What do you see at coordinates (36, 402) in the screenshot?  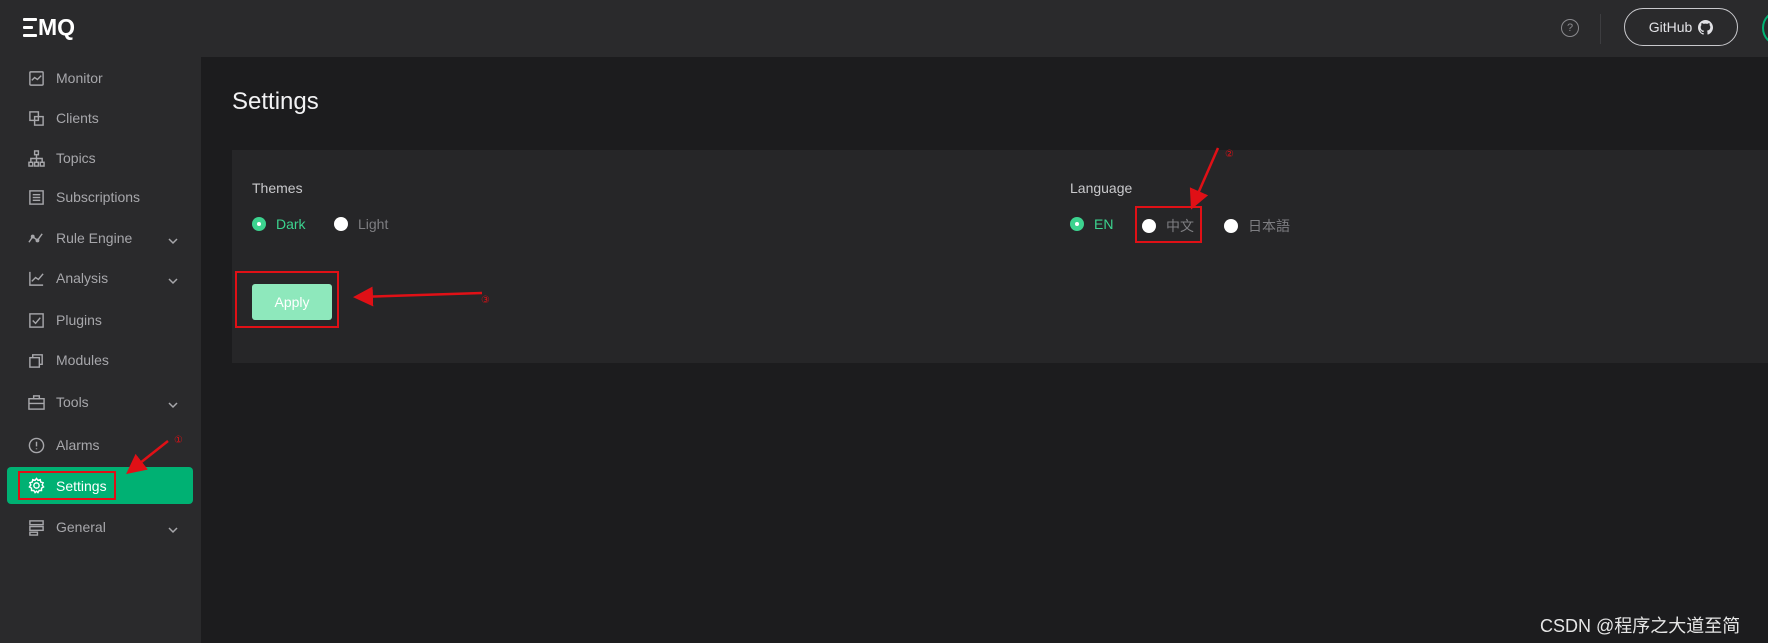 I see `tools-icon` at bounding box center [36, 402].